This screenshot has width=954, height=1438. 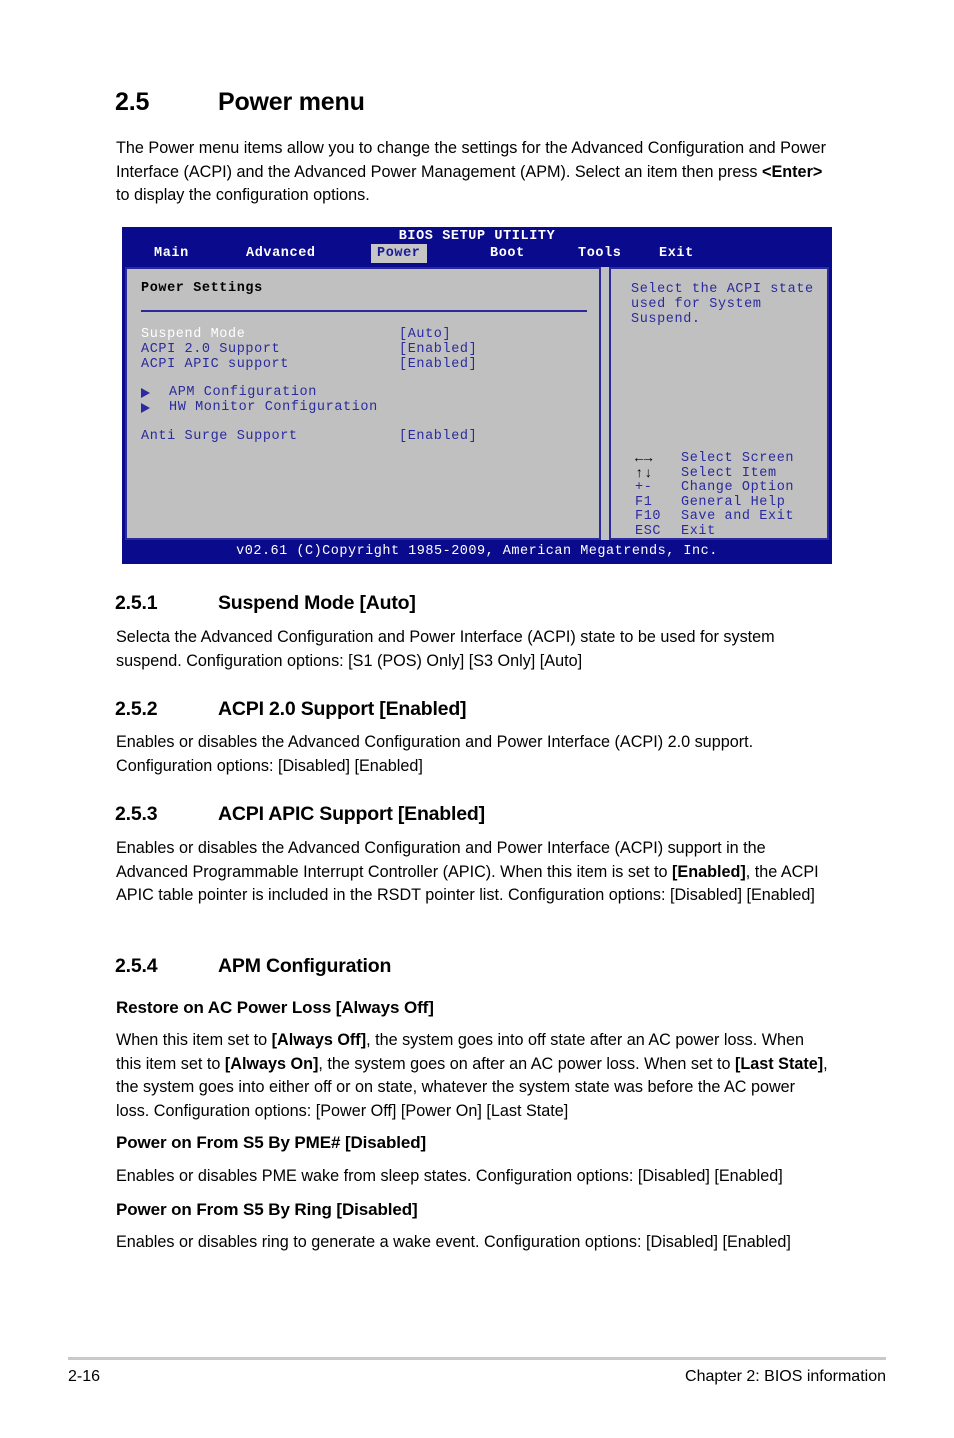 What do you see at coordinates (648, 517) in the screenshot?
I see `key-legend-key: F10` at bounding box center [648, 517].